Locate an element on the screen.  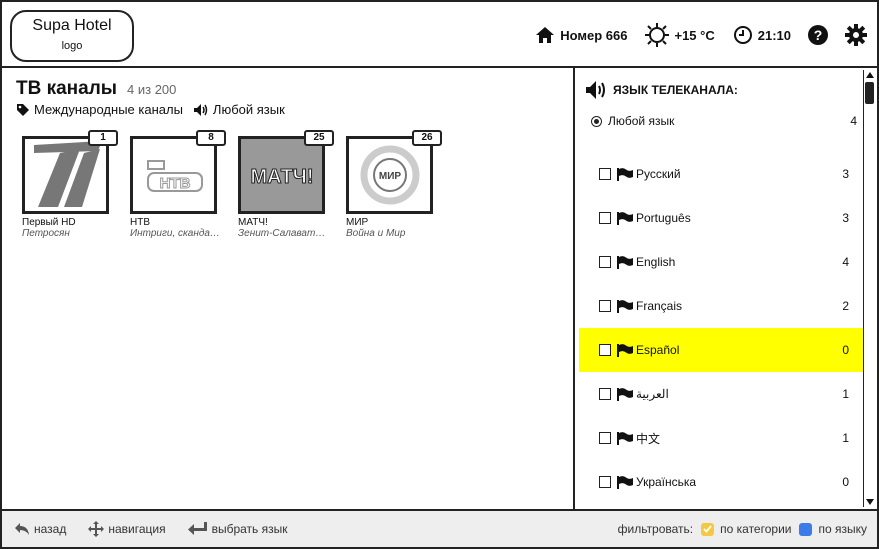
channel-card: НТВ 8 НТВ Интриги, скандалы is located at coordinates (180, 184).